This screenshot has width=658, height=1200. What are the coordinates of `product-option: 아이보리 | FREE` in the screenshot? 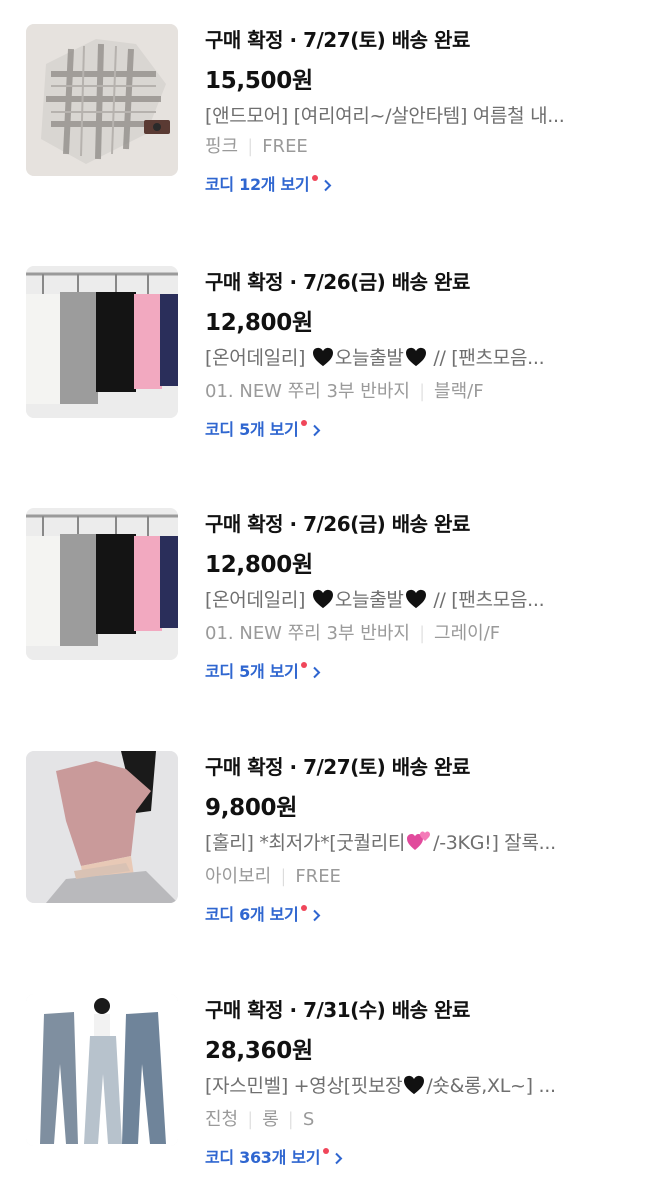 It's located at (415, 877).